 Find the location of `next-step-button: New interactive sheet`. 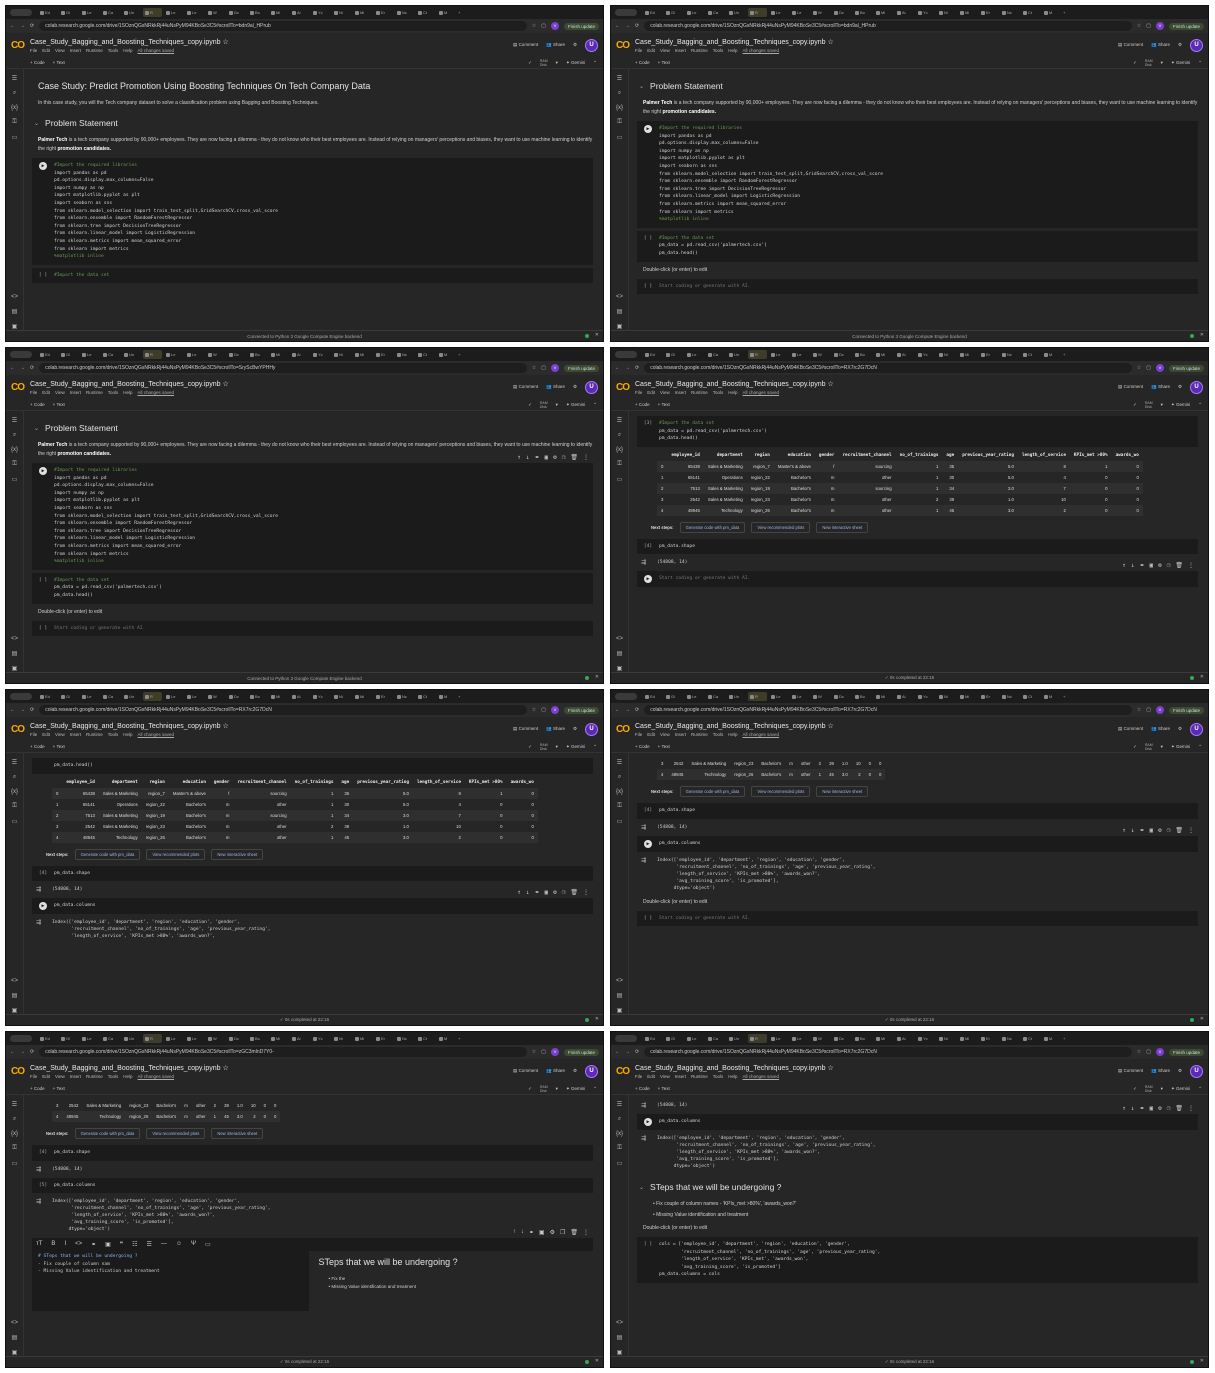

next-step-button: New interactive sheet is located at coordinates (842, 527).